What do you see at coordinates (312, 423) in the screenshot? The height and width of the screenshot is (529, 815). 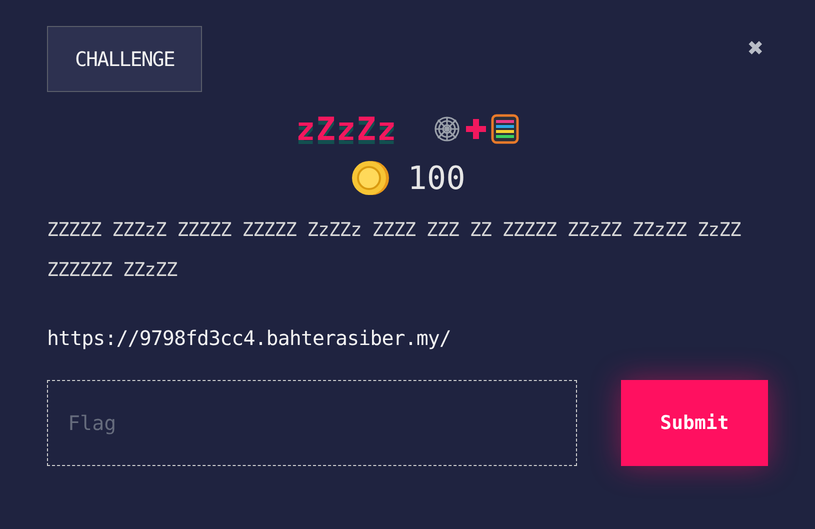 I see `flag-field: Flag` at bounding box center [312, 423].